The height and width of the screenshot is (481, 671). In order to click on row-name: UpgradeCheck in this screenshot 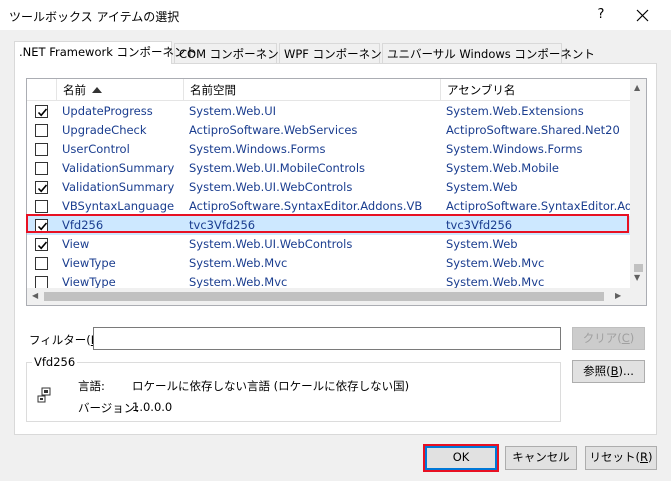, I will do `click(104, 130)`.